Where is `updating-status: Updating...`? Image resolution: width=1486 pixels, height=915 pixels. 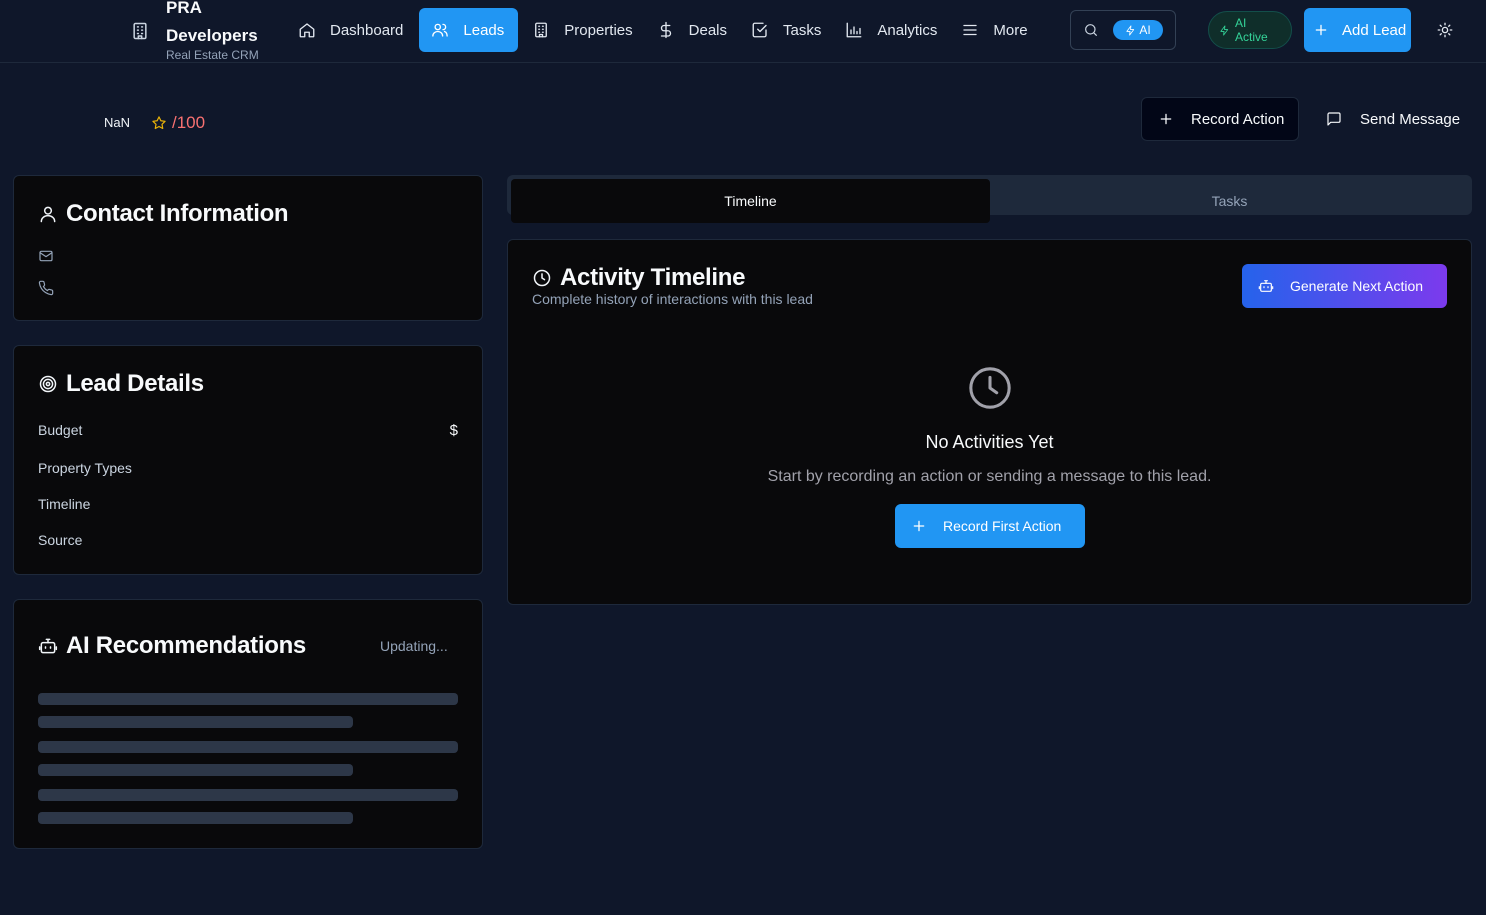 updating-status: Updating... is located at coordinates (414, 646).